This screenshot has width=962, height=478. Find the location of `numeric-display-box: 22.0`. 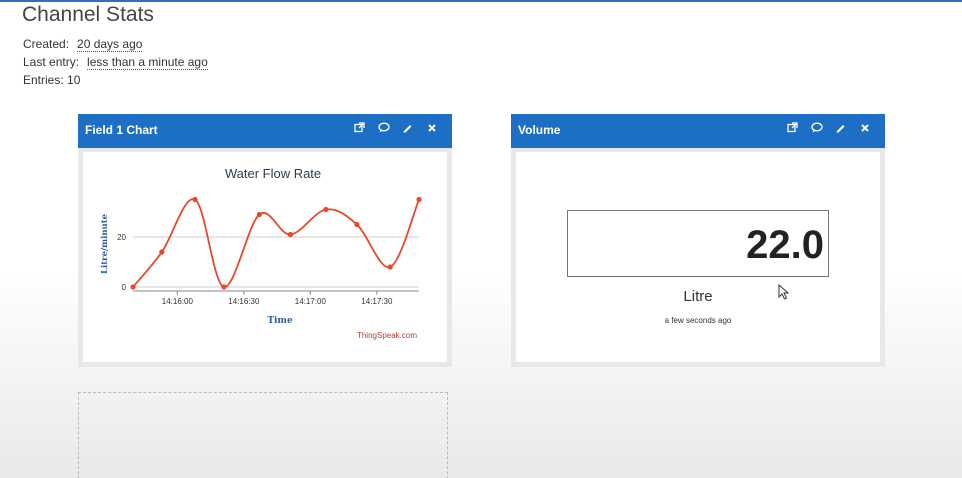

numeric-display-box: 22.0 is located at coordinates (698, 243).